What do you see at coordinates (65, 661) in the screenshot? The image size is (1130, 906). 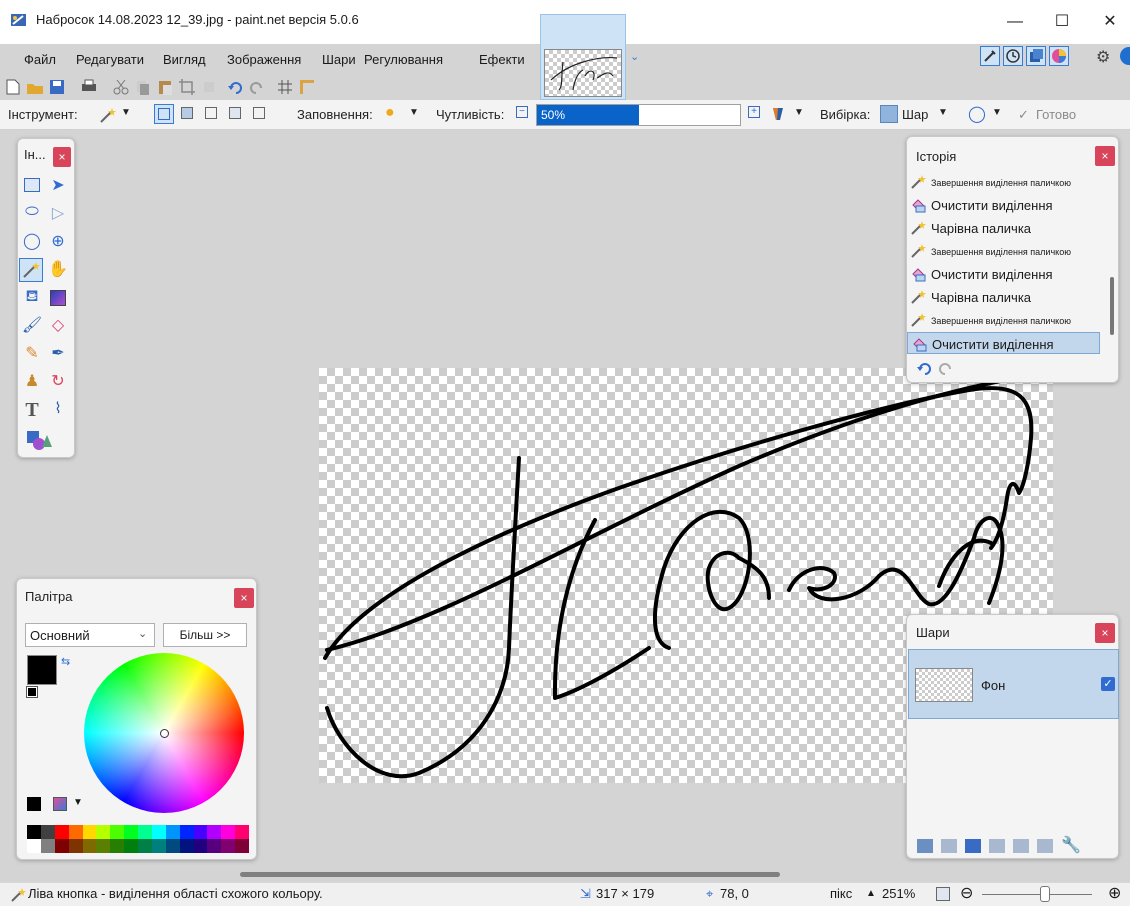 I see `swap-colors-icon: ⇆` at bounding box center [65, 661].